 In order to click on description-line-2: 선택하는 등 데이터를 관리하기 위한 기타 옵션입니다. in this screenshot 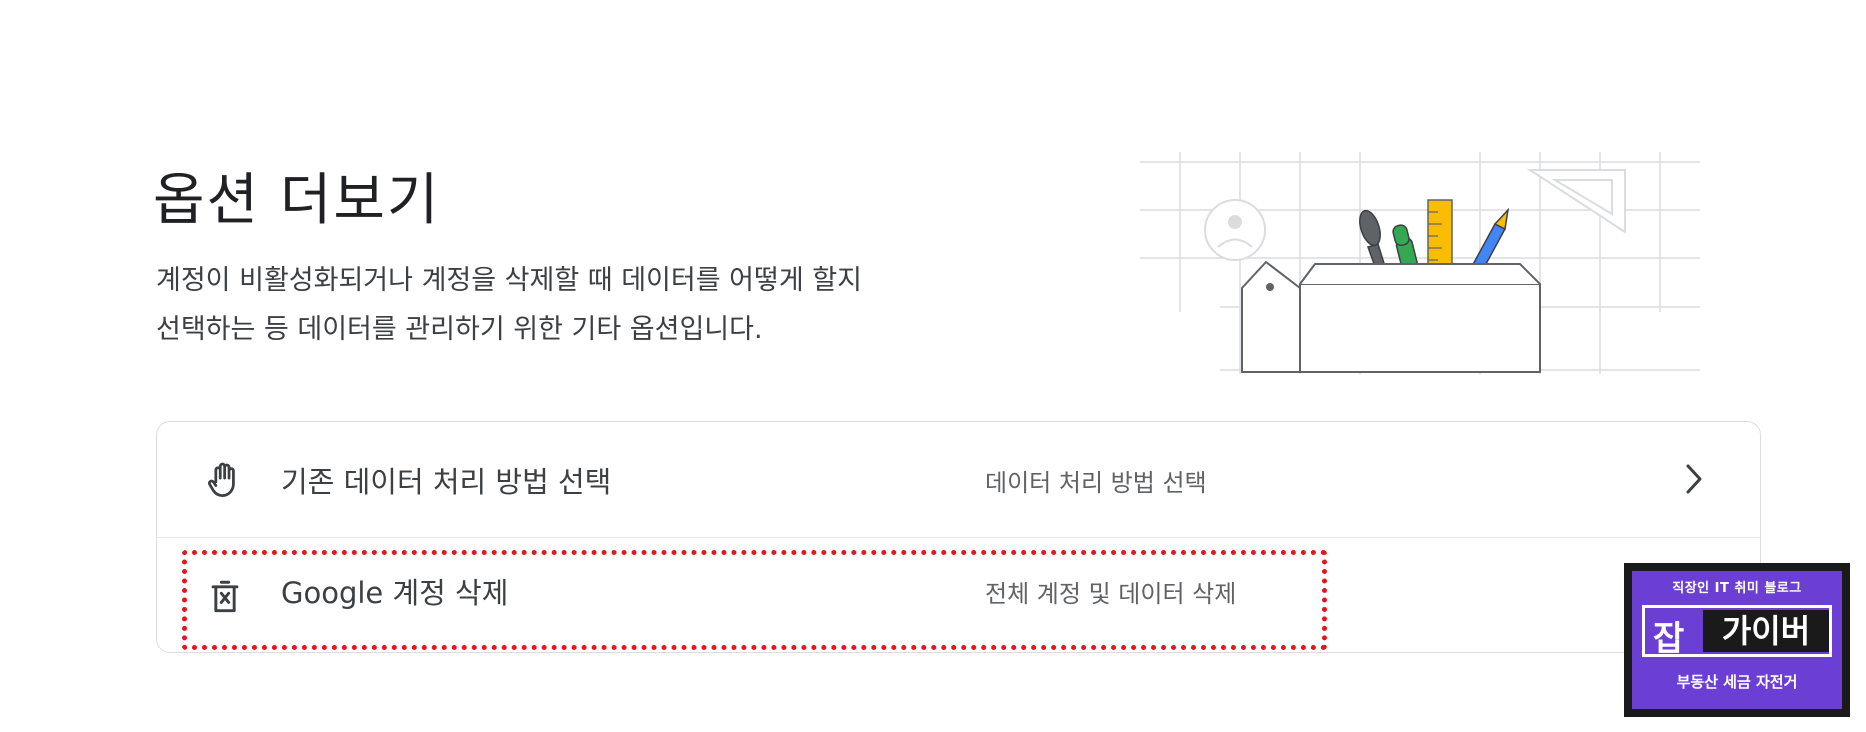, I will do `click(459, 329)`.